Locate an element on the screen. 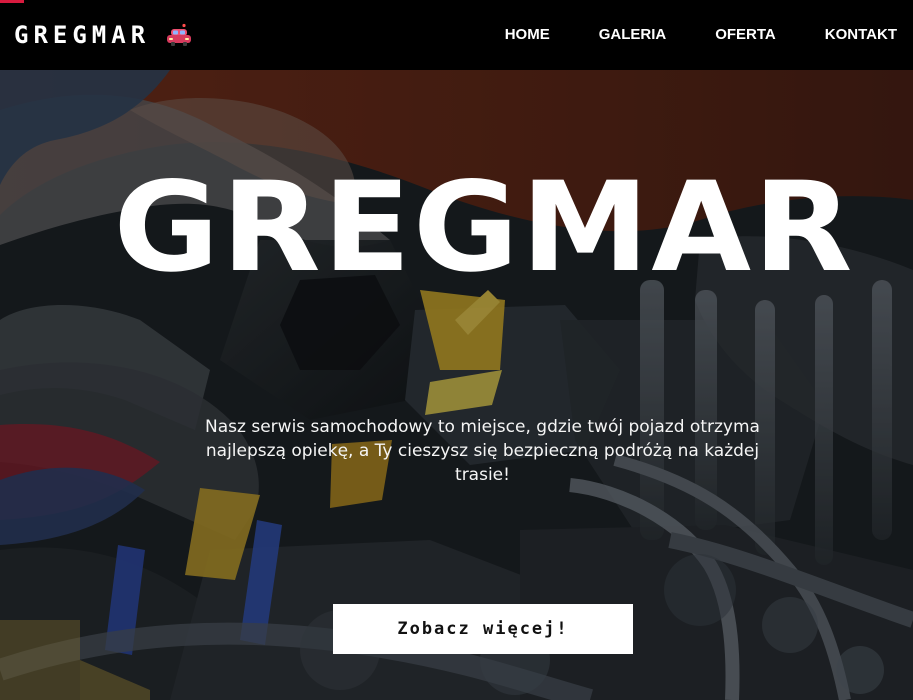 Image resolution: width=913 pixels, height=700 pixels. nav-gallery-link: GALERIA is located at coordinates (633, 35).